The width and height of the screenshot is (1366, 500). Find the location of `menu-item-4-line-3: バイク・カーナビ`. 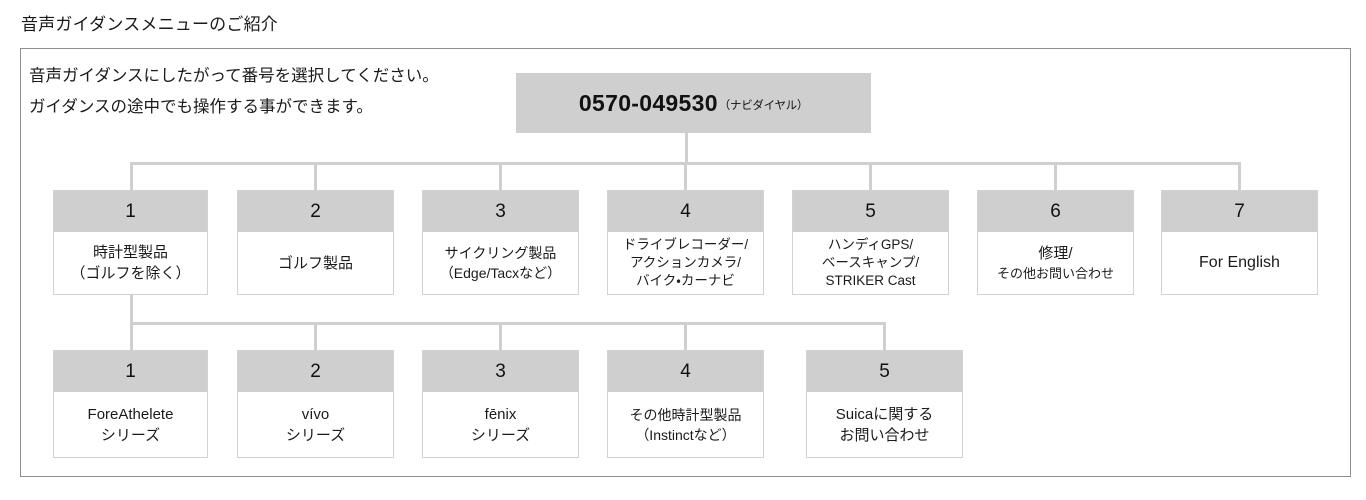

menu-item-4-line-3: バイク・カーナビ is located at coordinates (685, 280).